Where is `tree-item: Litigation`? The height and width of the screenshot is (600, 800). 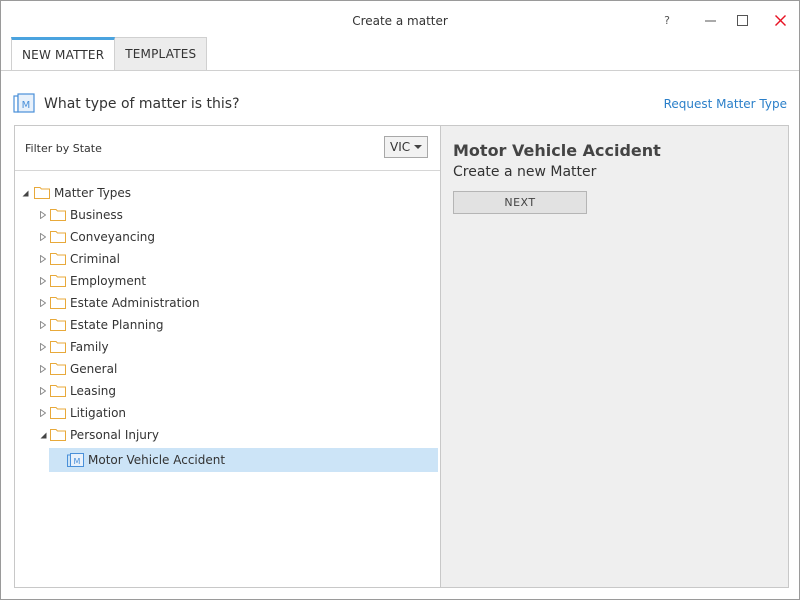
tree-item: Litigation is located at coordinates (227, 413).